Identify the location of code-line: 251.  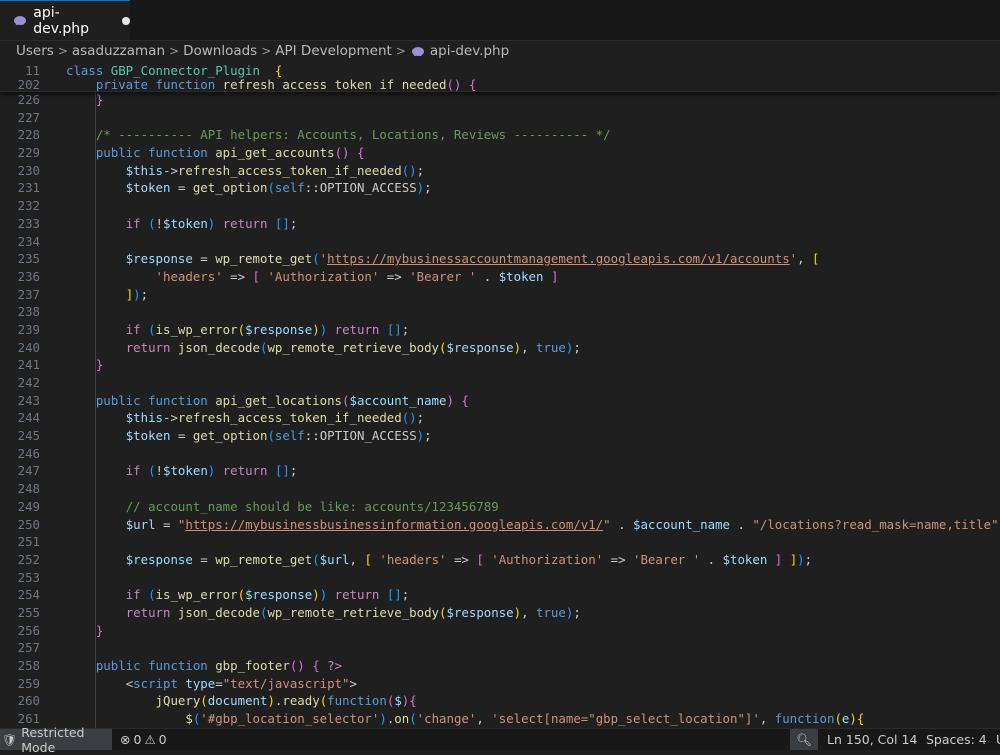
(500, 542).